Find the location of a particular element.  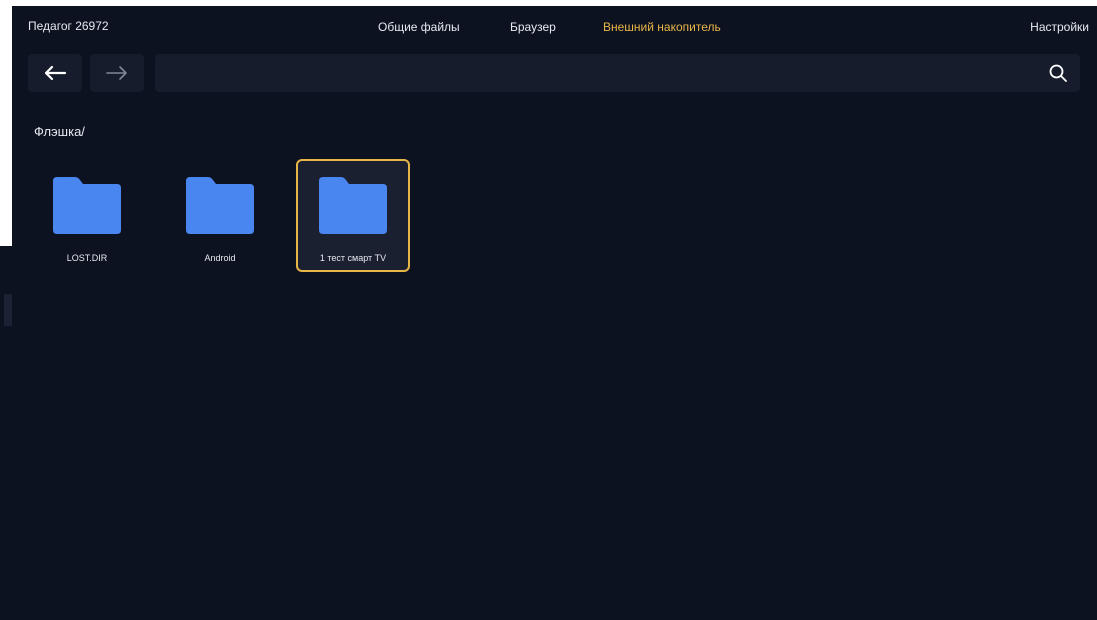

search-input is located at coordinates (595, 73).